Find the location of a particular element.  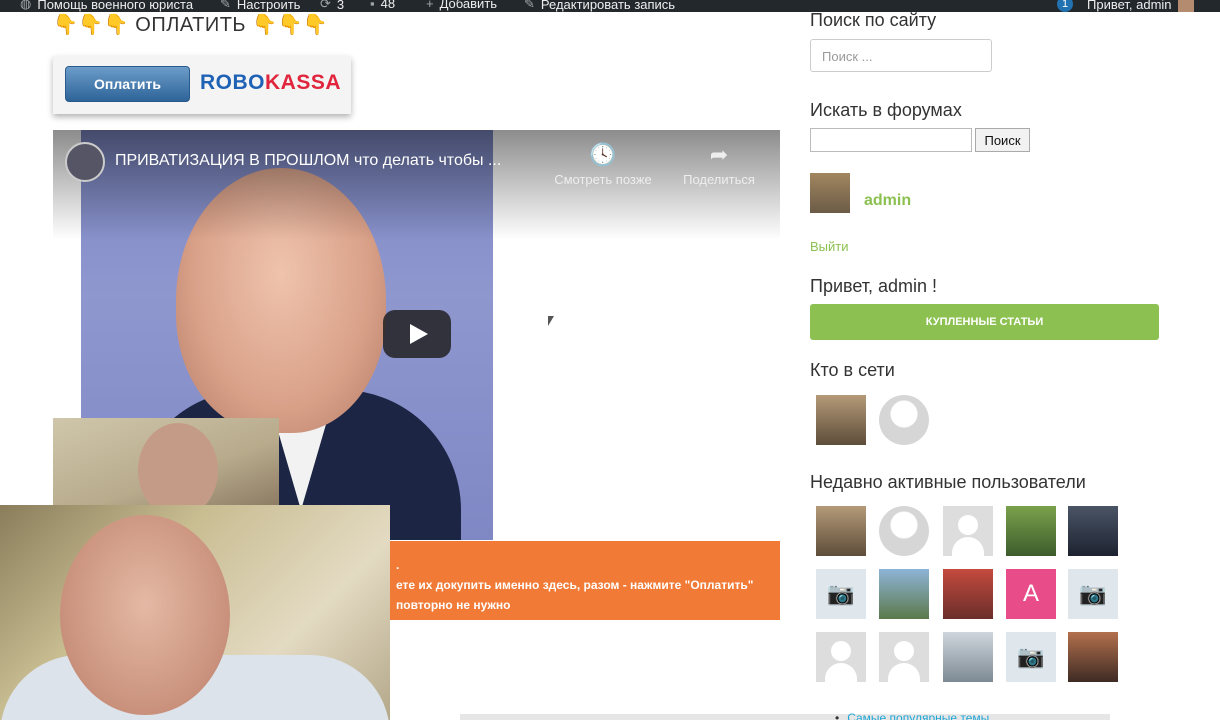

new-content-label: Добавить is located at coordinates (468, 5).